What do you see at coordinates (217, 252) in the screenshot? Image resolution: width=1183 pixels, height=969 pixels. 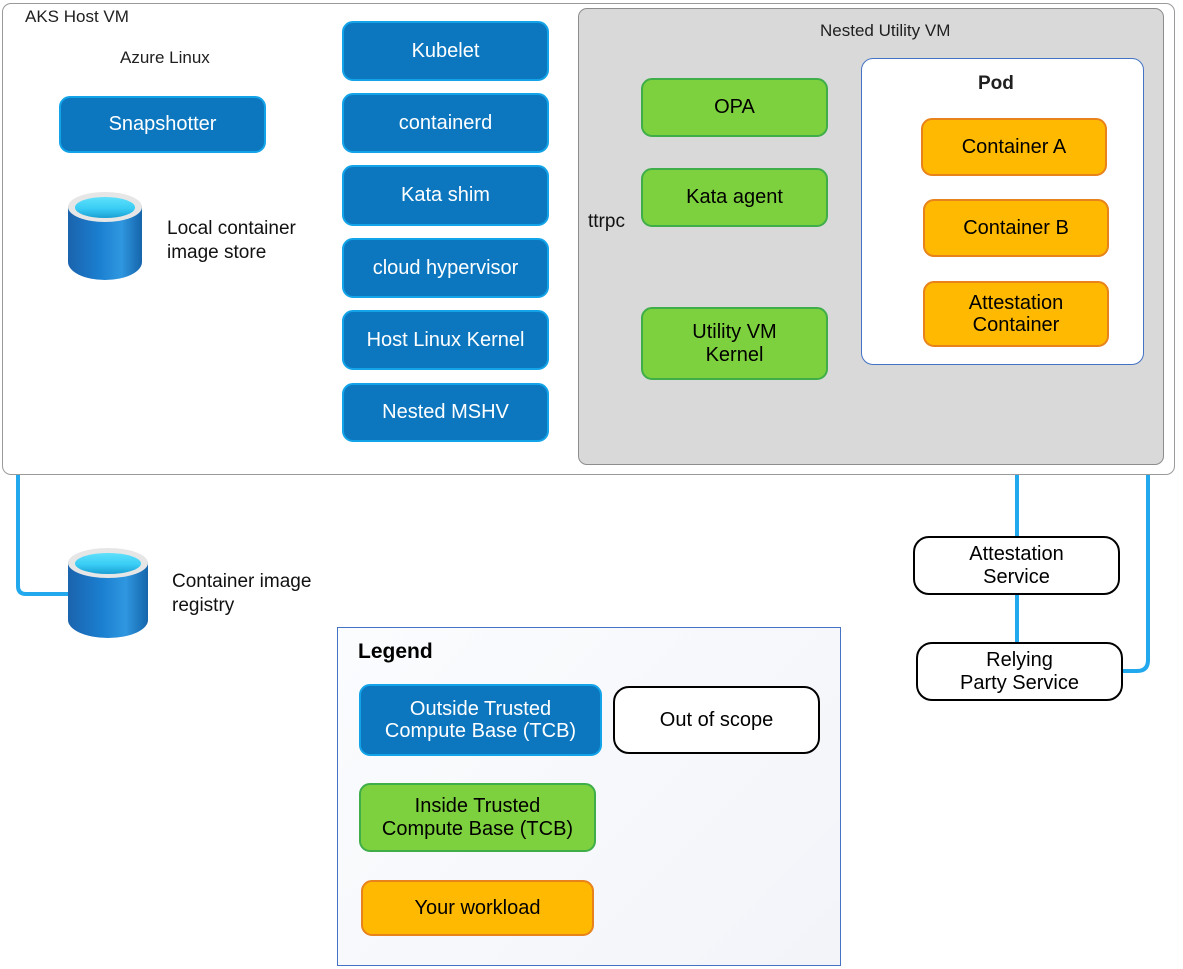 I see `store-label-line2: image store` at bounding box center [217, 252].